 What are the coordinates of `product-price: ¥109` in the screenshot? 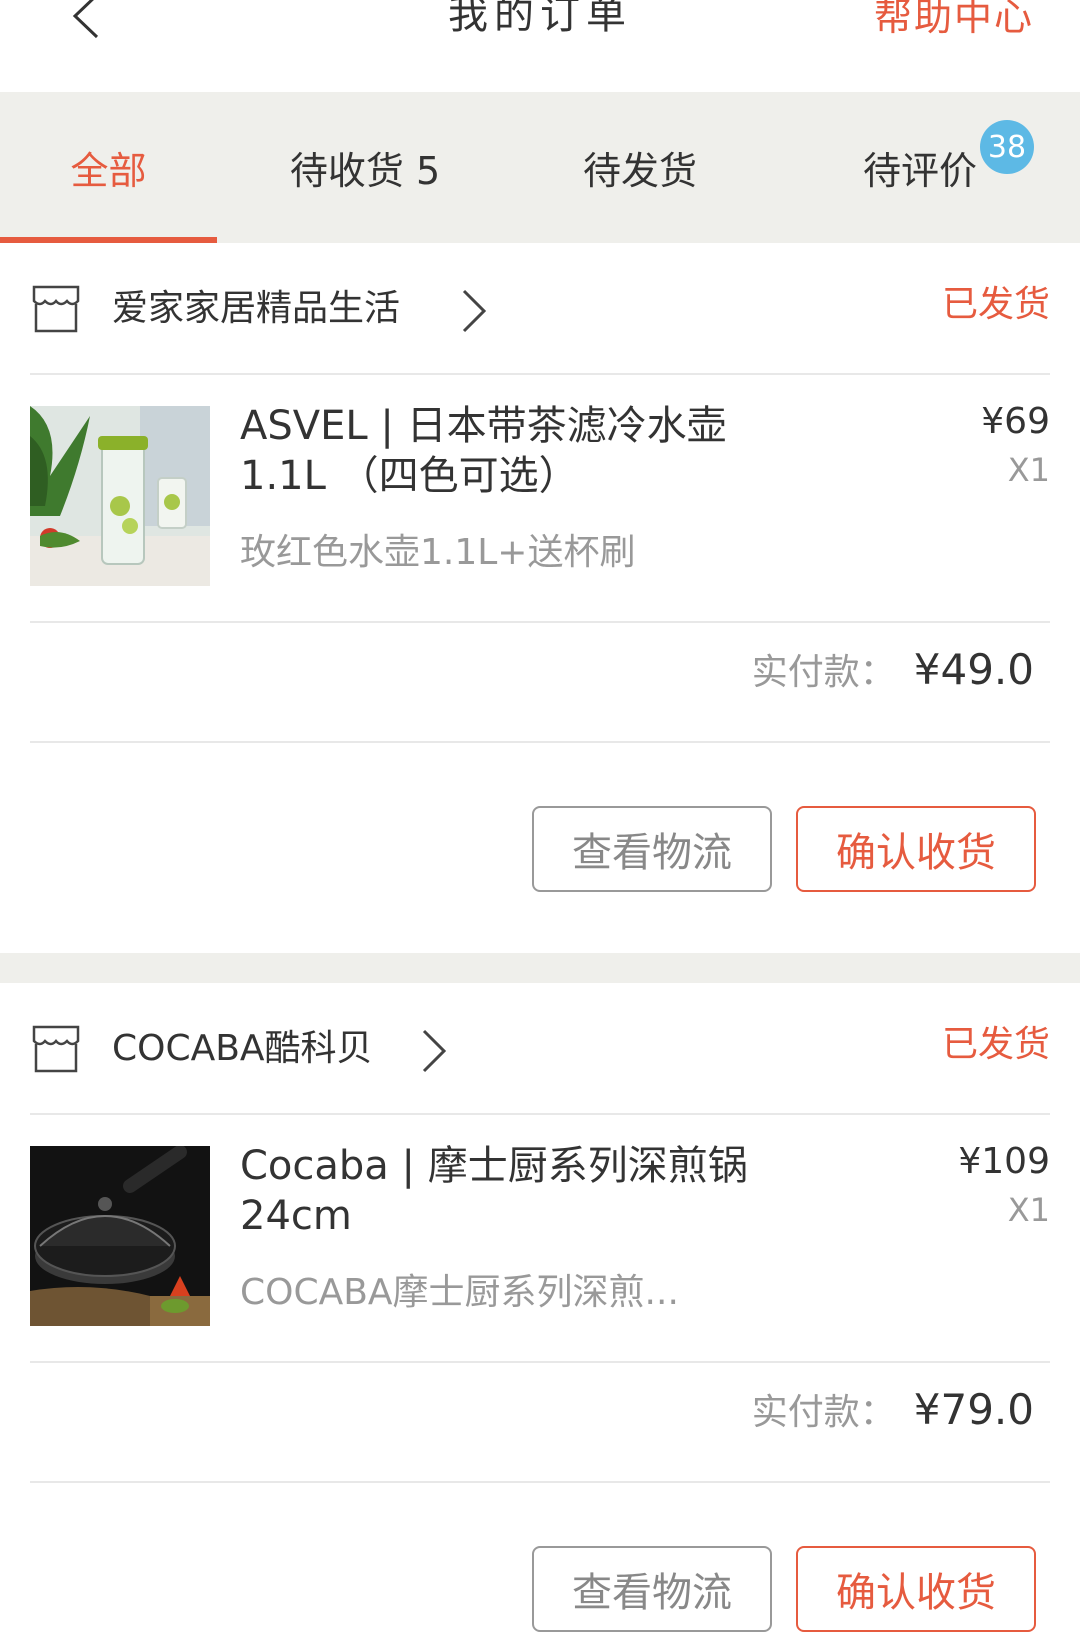 It's located at (1004, 1161).